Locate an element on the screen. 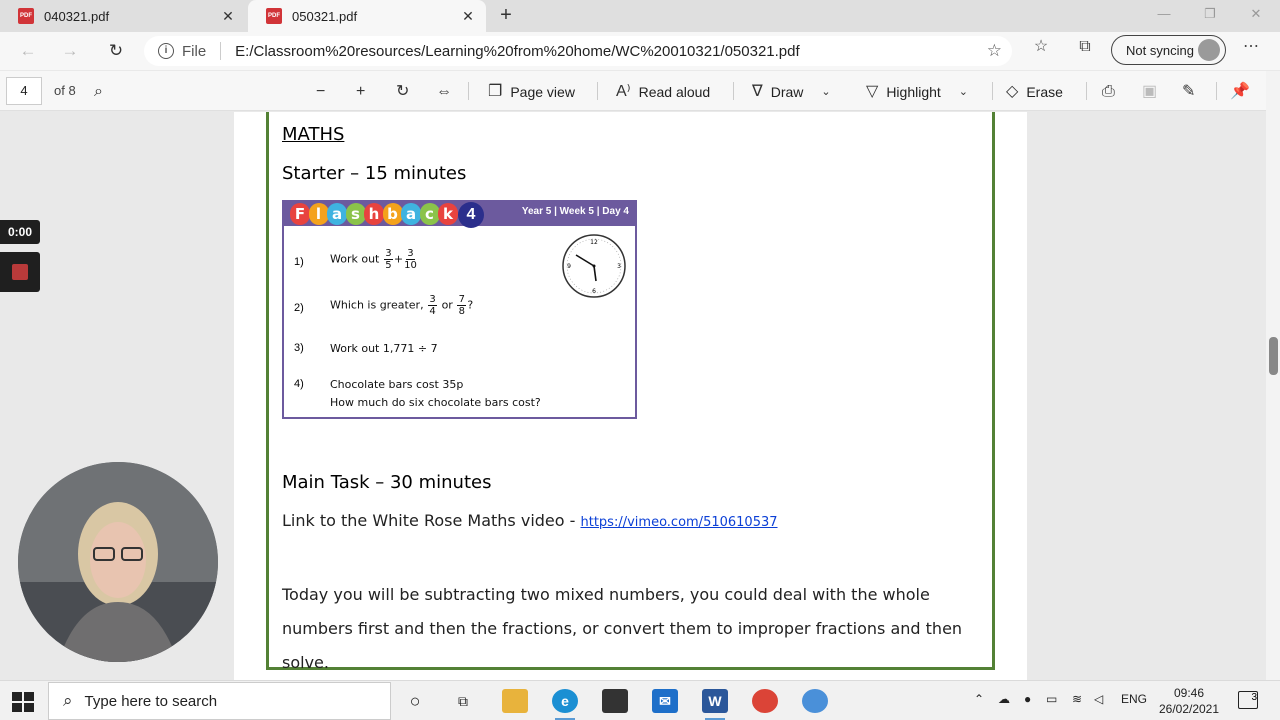 The image size is (1280, 720). flashback-title-letter: k is located at coordinates (448, 214).